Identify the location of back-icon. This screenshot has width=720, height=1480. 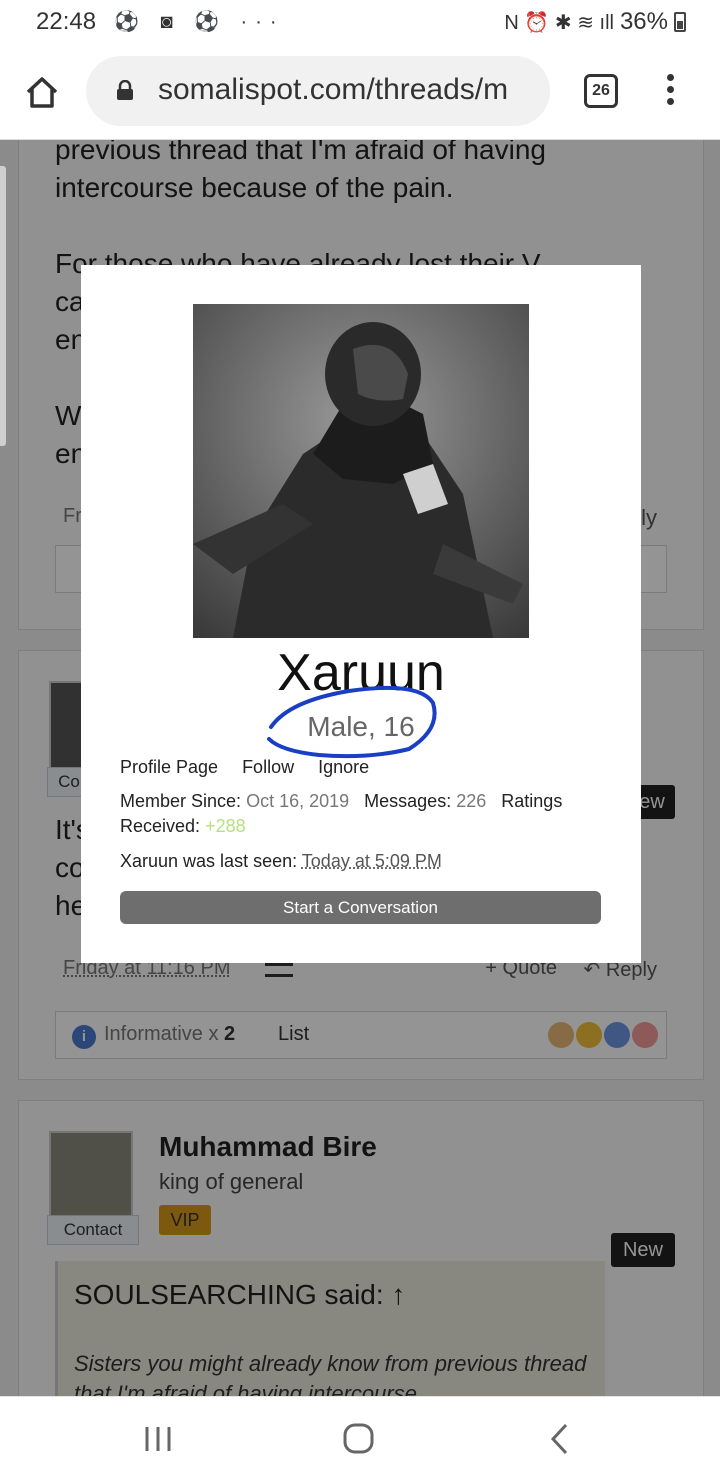
(560, 1439).